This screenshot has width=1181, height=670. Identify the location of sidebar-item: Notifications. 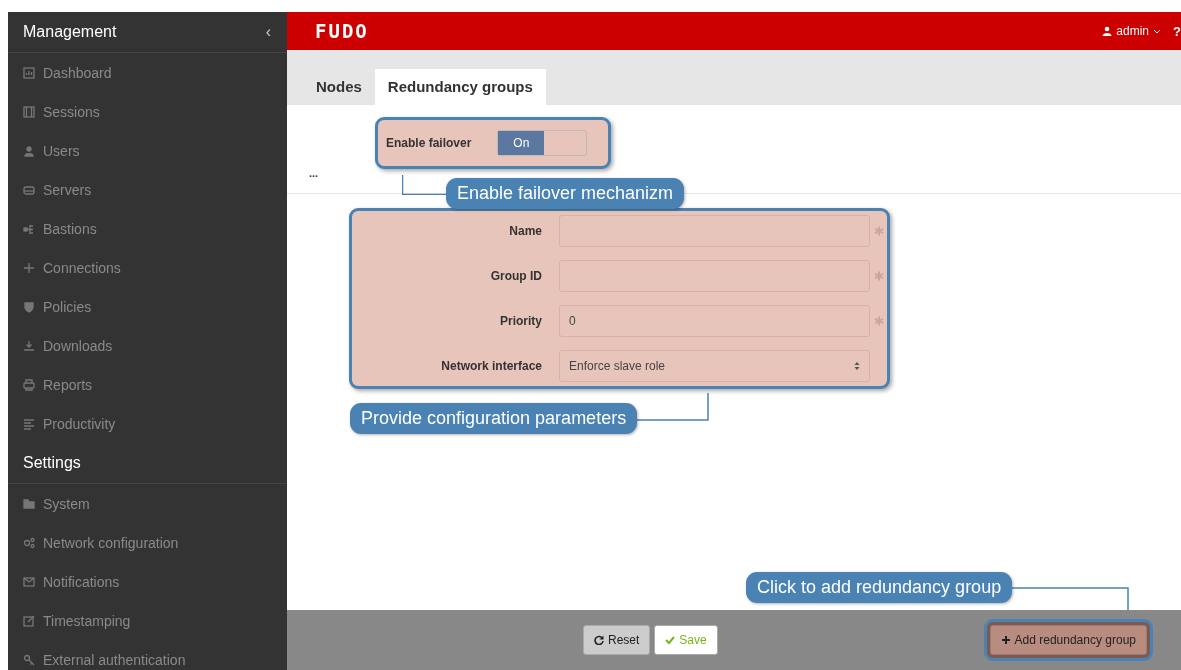
(147, 581).